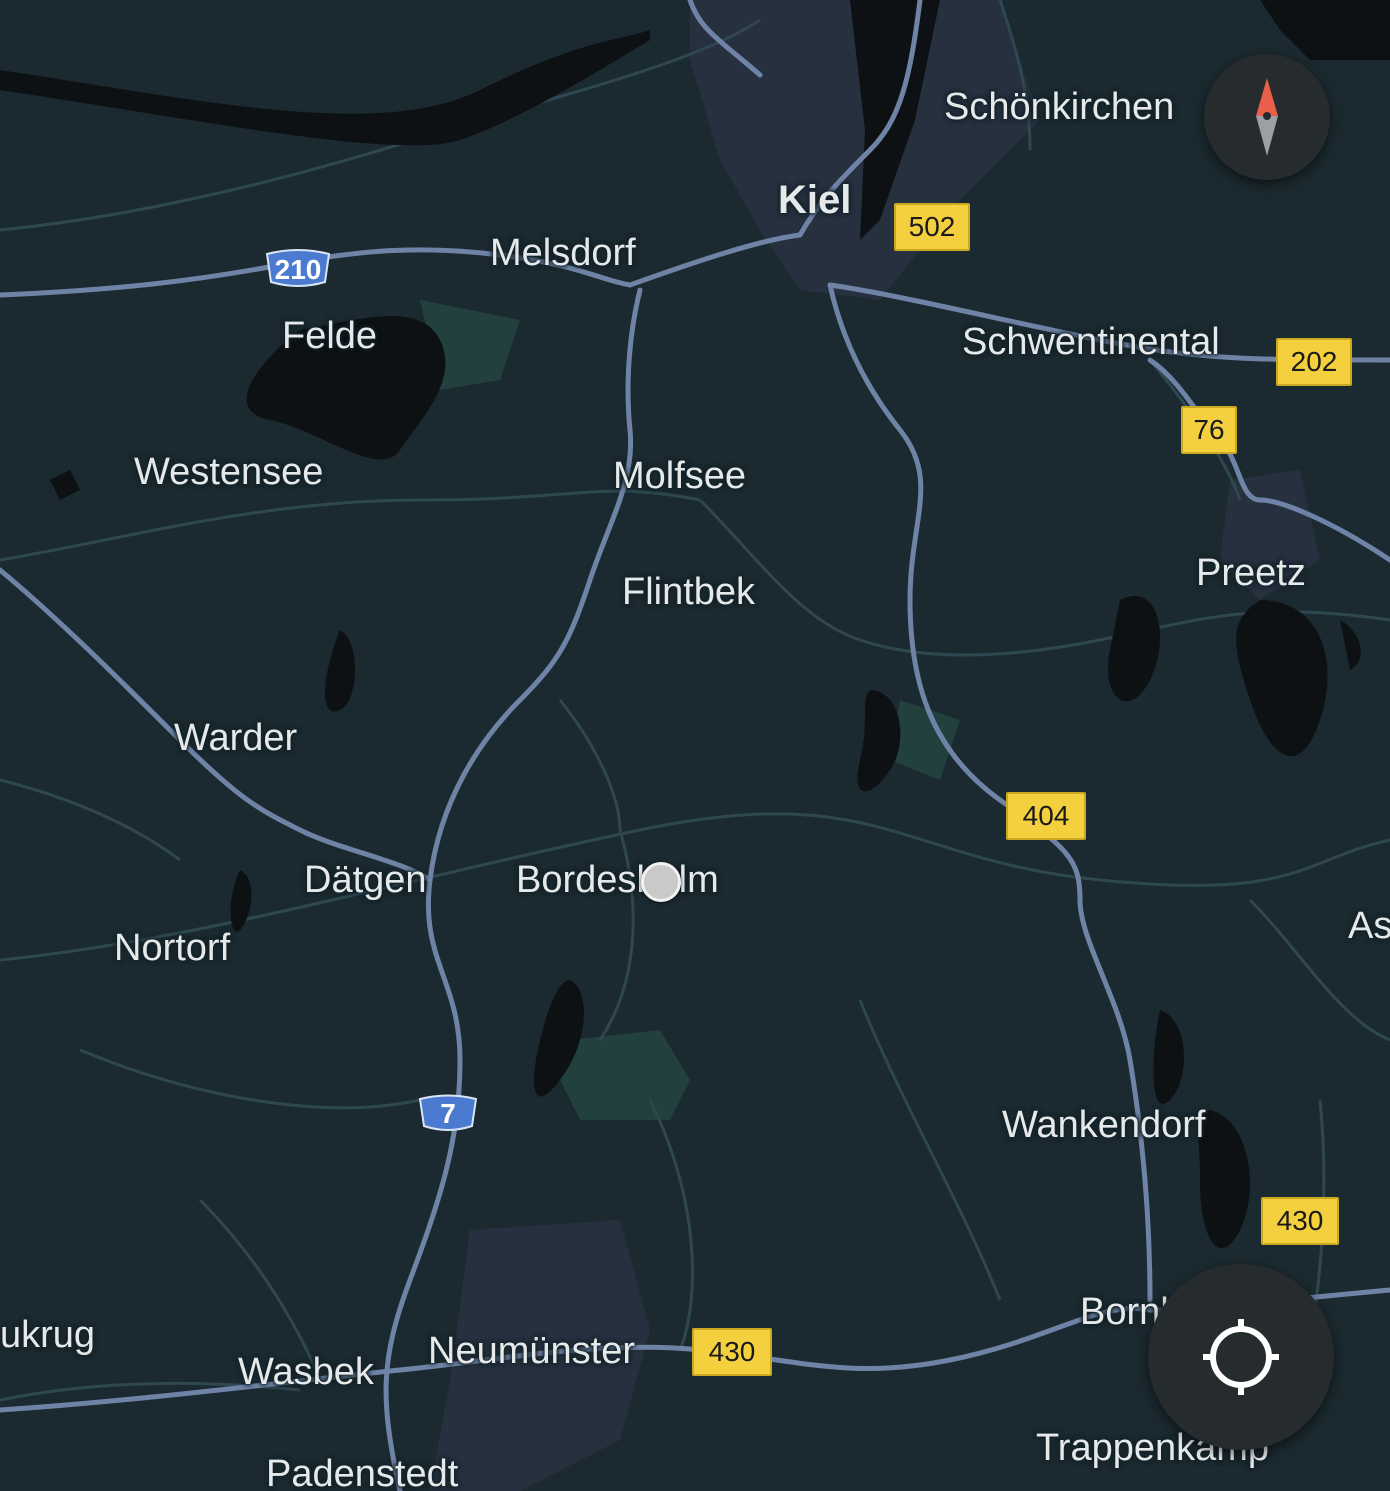  I want to click on place-label: Felde, so click(329, 336).